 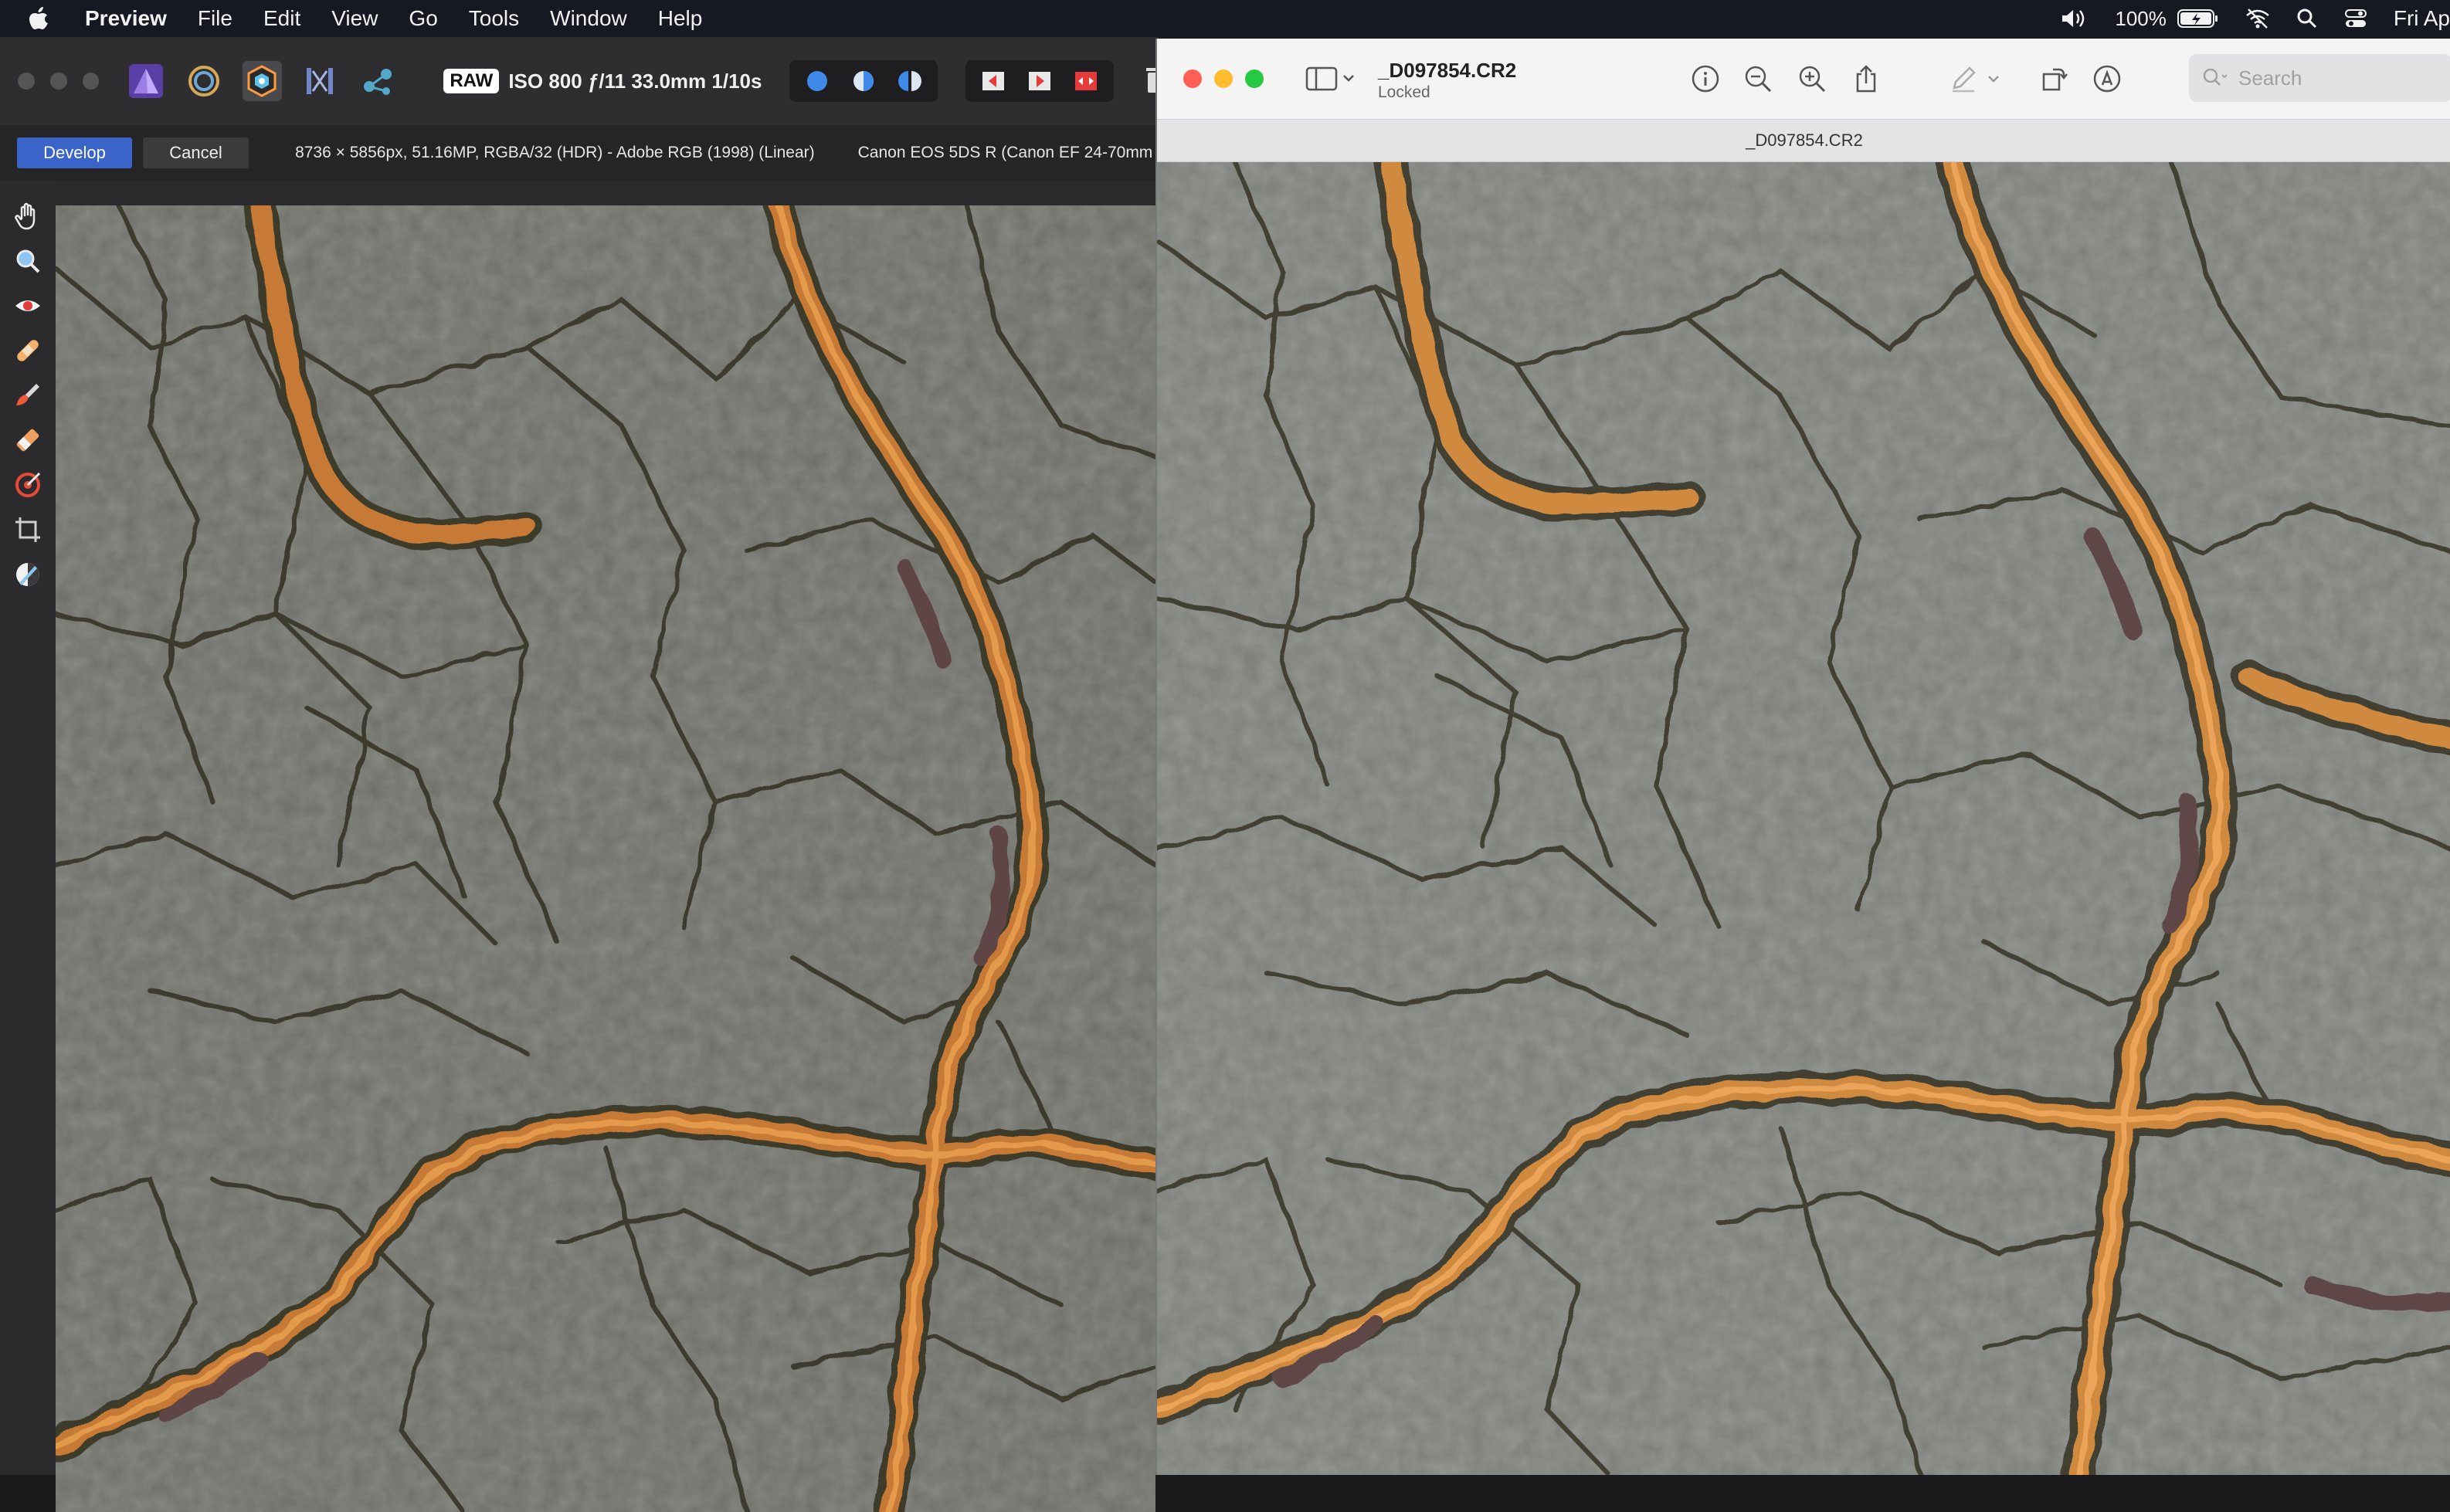 What do you see at coordinates (1331, 79) in the screenshot?
I see `sidebar-toggle-icon` at bounding box center [1331, 79].